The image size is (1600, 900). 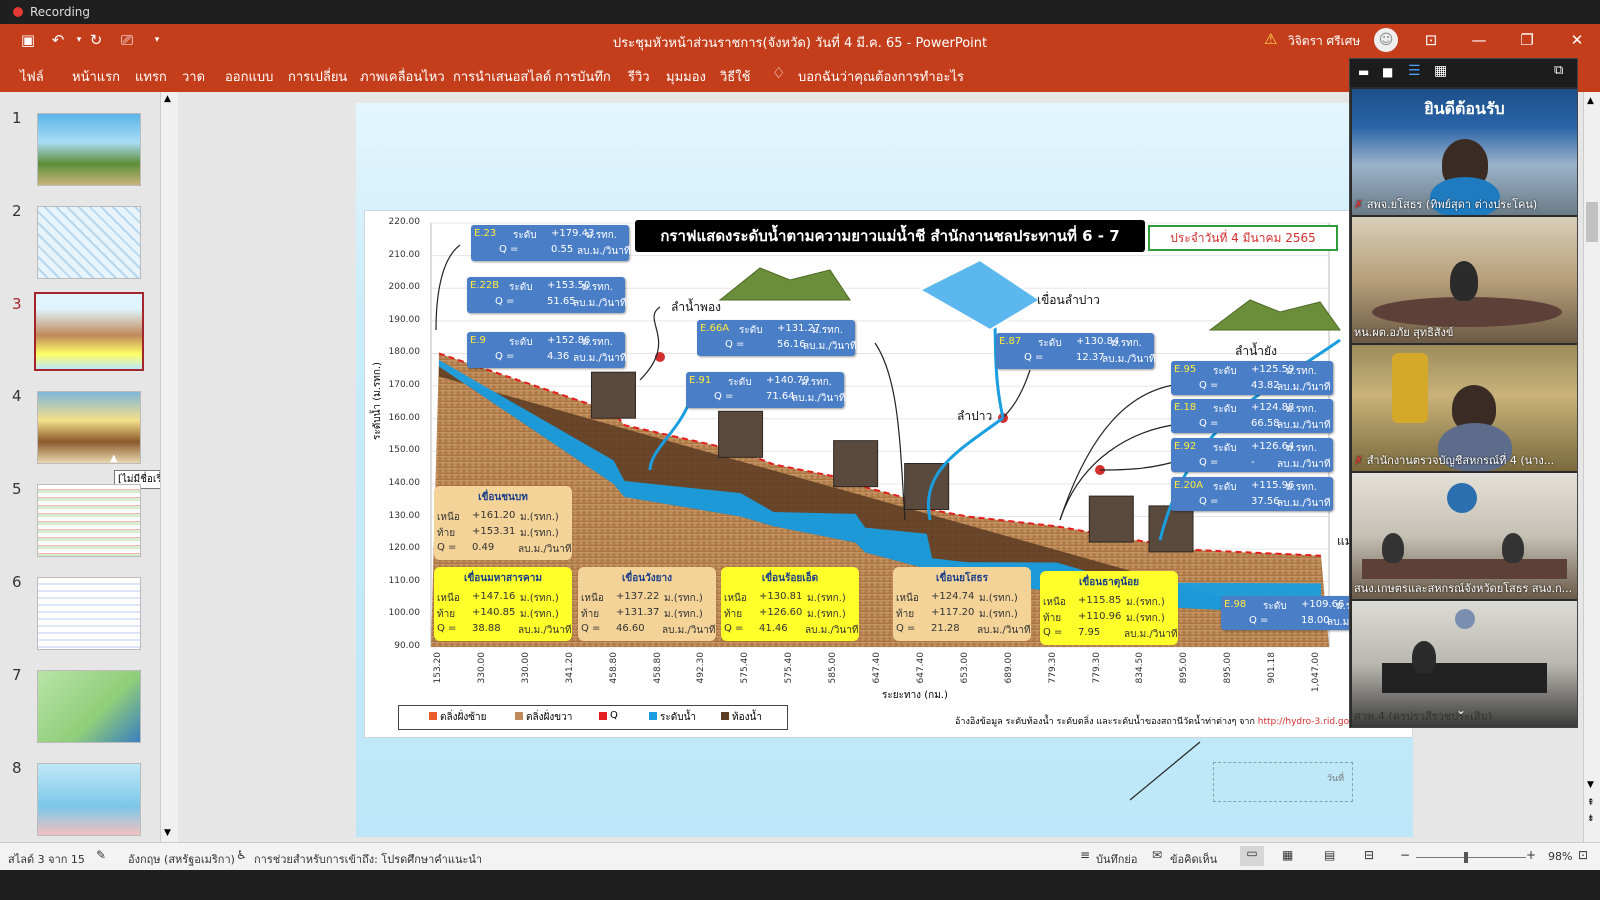 I want to click on scroll-thumb, so click(x=1592, y=222).